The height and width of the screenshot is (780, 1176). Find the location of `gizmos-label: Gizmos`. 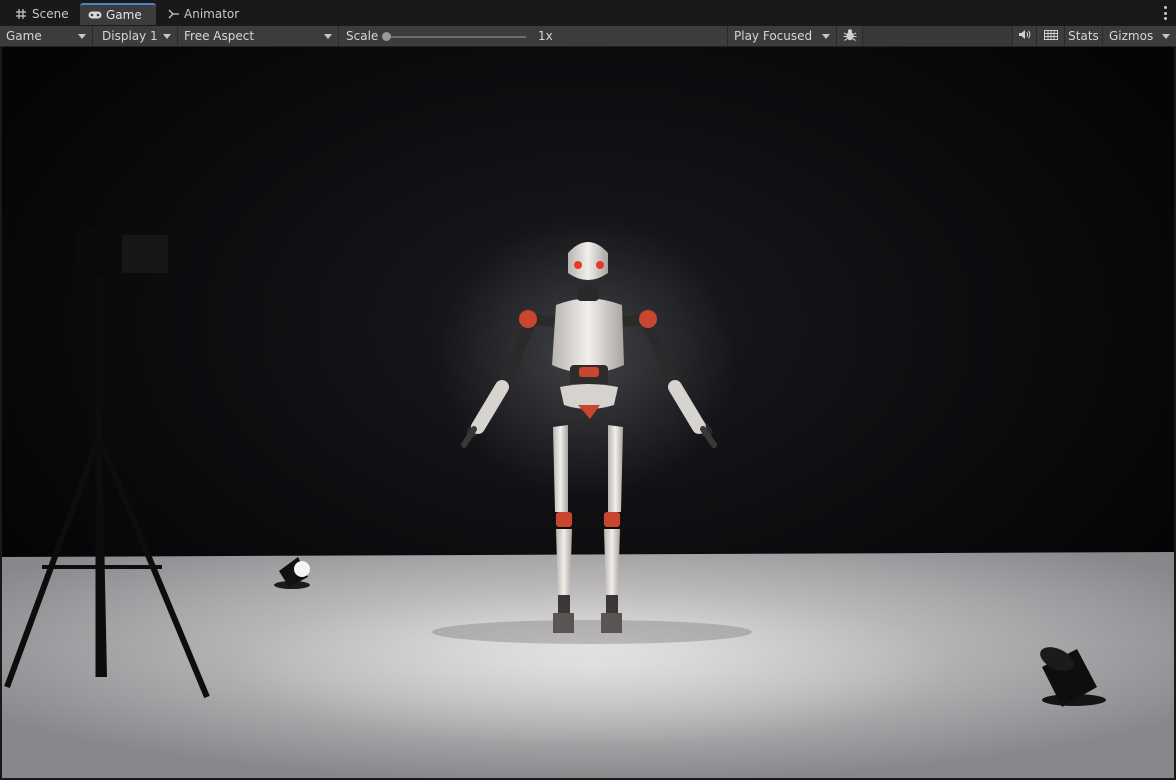

gizmos-label: Gizmos is located at coordinates (1131, 36).